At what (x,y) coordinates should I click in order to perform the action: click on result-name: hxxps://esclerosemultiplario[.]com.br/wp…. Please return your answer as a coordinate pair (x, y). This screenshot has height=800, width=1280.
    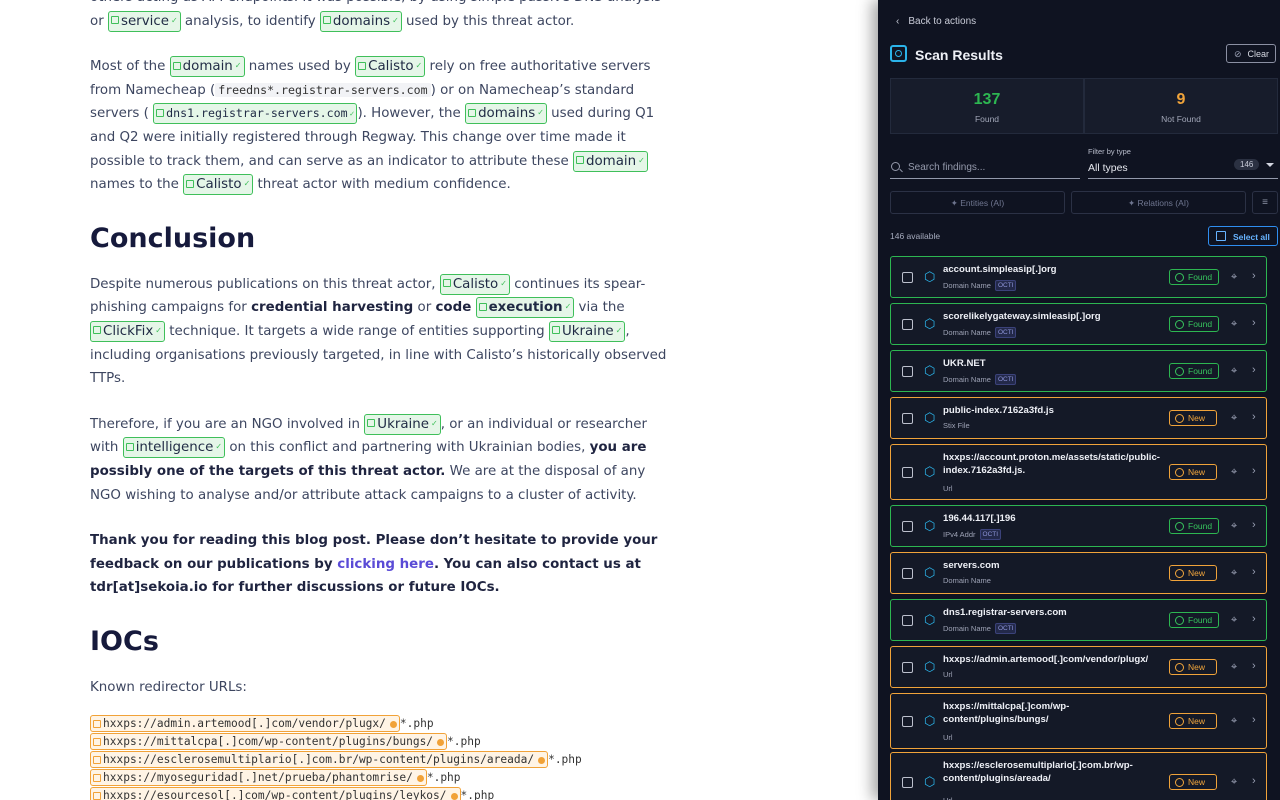
    Looking at the image, I should click on (1038, 772).